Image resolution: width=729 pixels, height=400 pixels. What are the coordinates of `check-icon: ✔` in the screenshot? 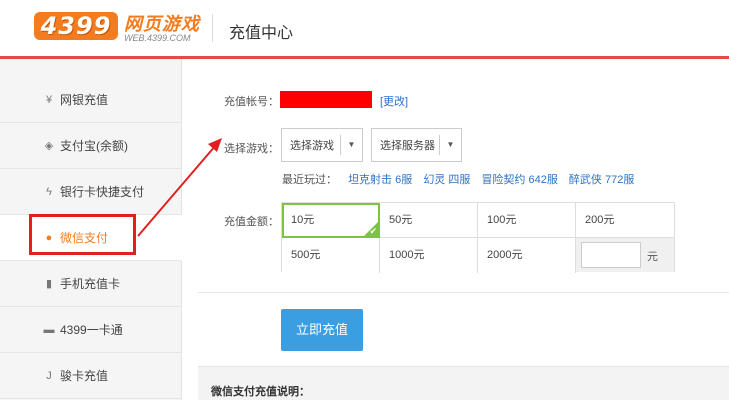 It's located at (373, 231).